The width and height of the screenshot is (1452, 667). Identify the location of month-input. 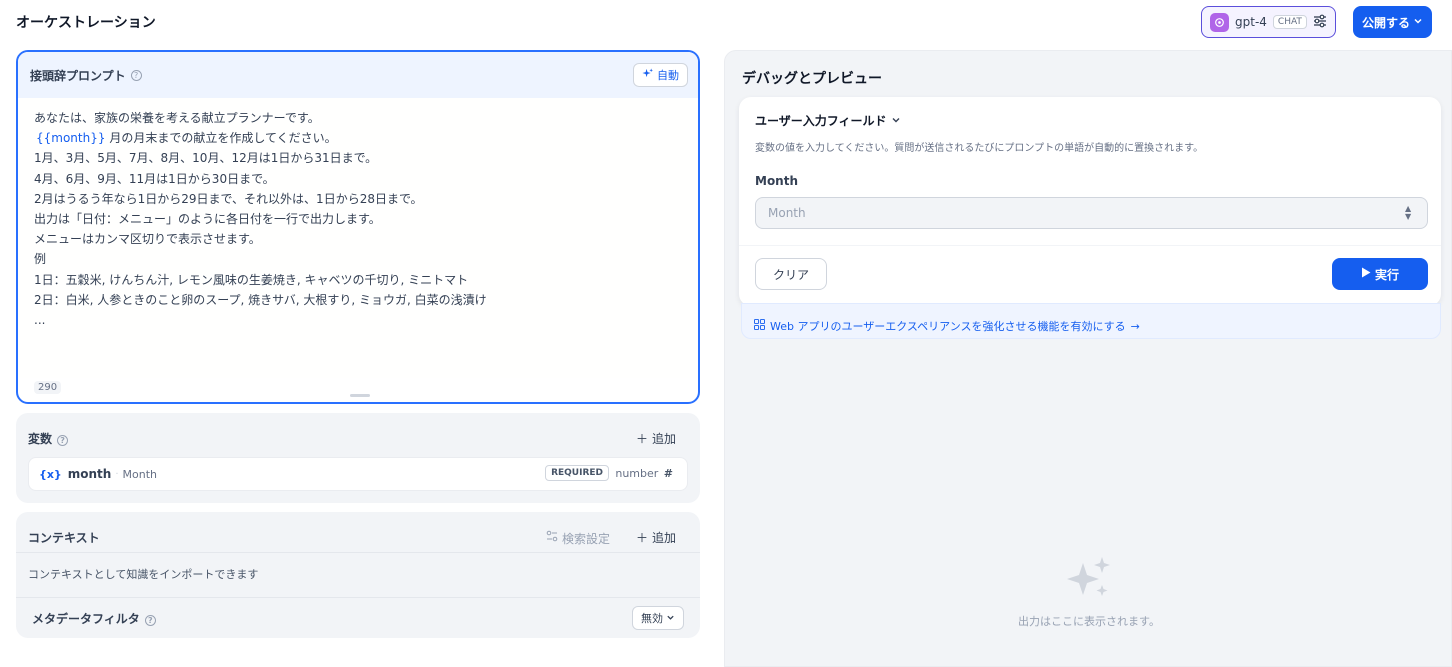
(1091, 213).